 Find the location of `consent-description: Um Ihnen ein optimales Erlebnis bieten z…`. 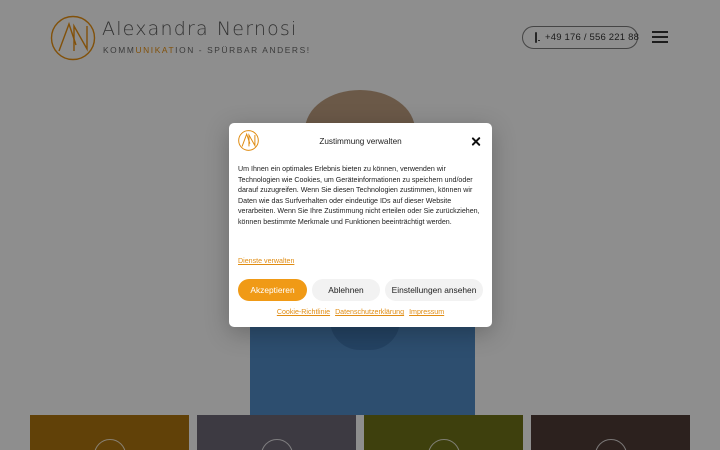

consent-description: Um Ihnen ein optimales Erlebnis bieten z… is located at coordinates (359, 195).